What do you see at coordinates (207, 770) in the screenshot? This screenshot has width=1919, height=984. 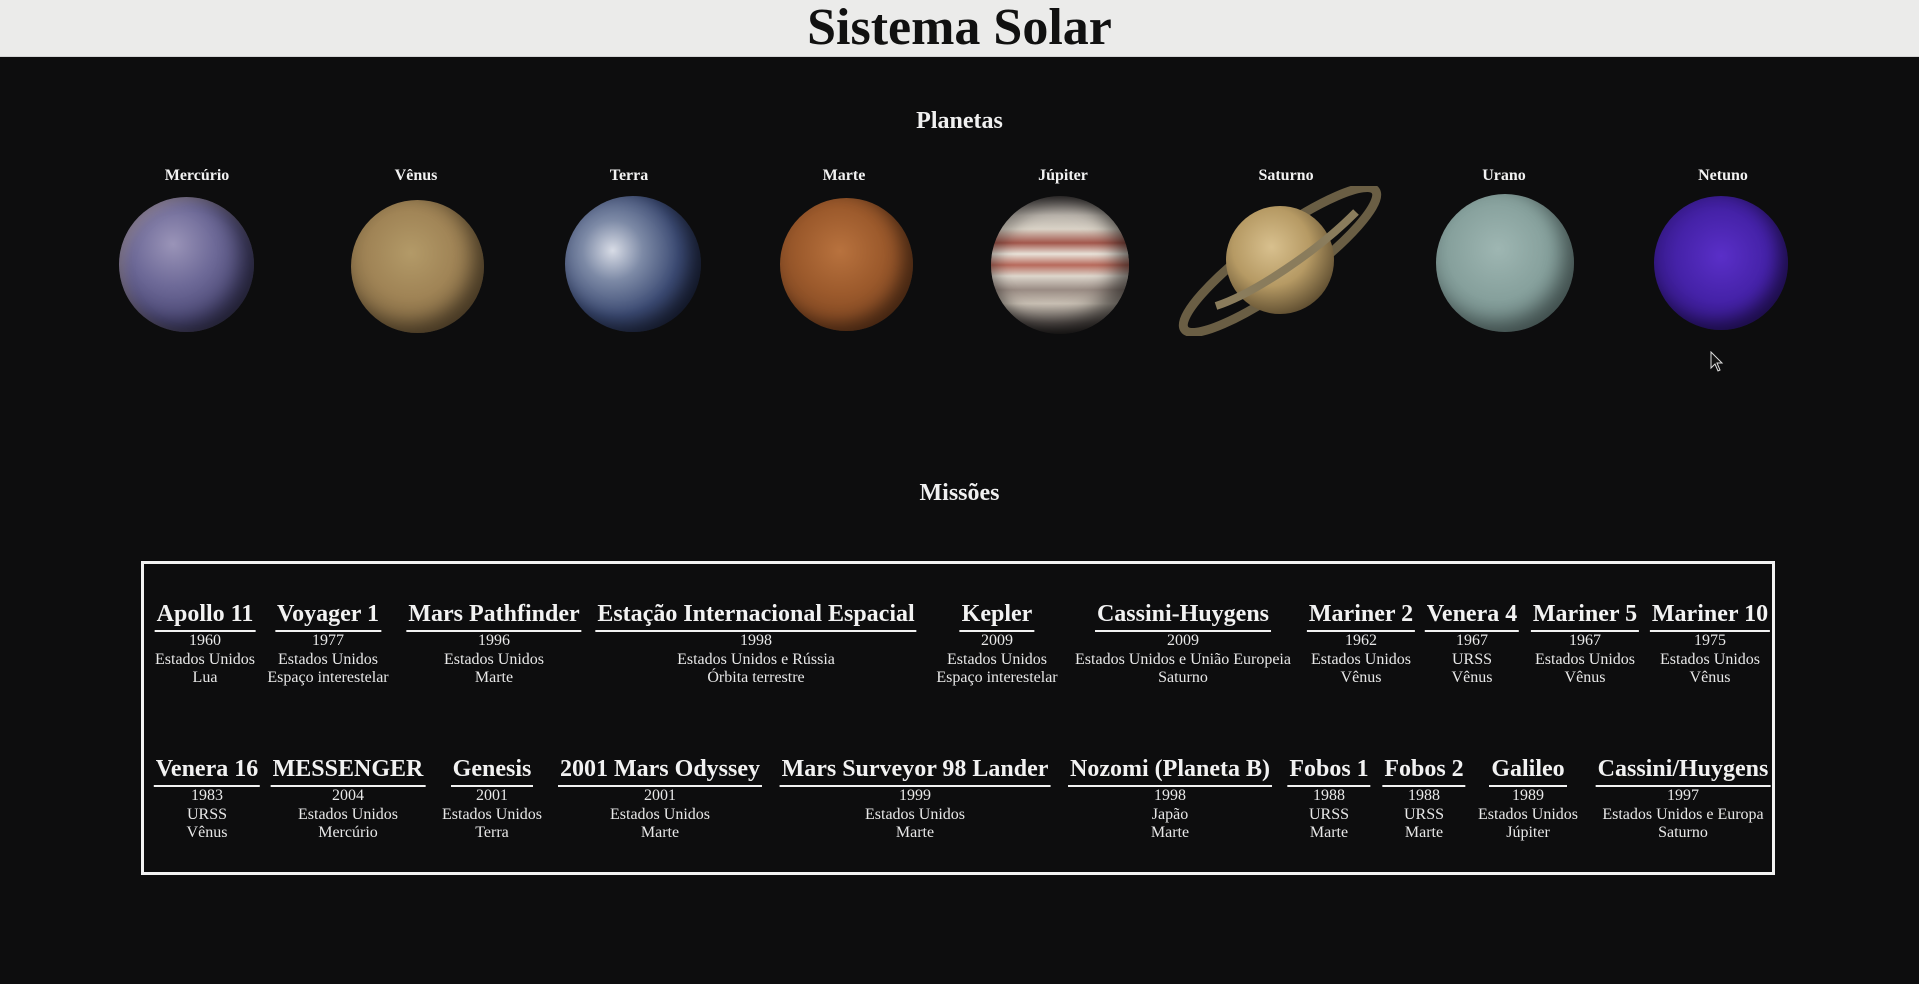 I see `mission-name: Venera 16` at bounding box center [207, 770].